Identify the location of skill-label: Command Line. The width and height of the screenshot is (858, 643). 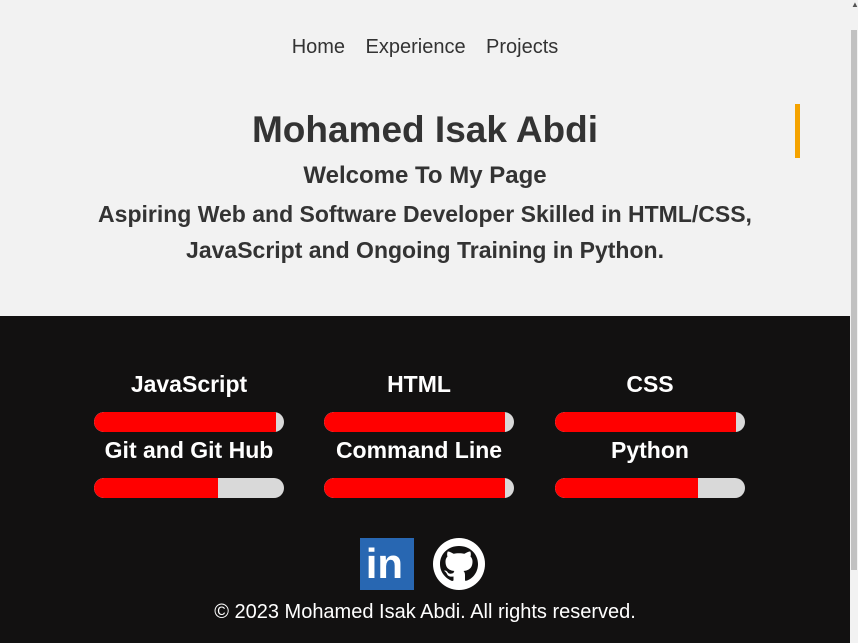
(419, 450).